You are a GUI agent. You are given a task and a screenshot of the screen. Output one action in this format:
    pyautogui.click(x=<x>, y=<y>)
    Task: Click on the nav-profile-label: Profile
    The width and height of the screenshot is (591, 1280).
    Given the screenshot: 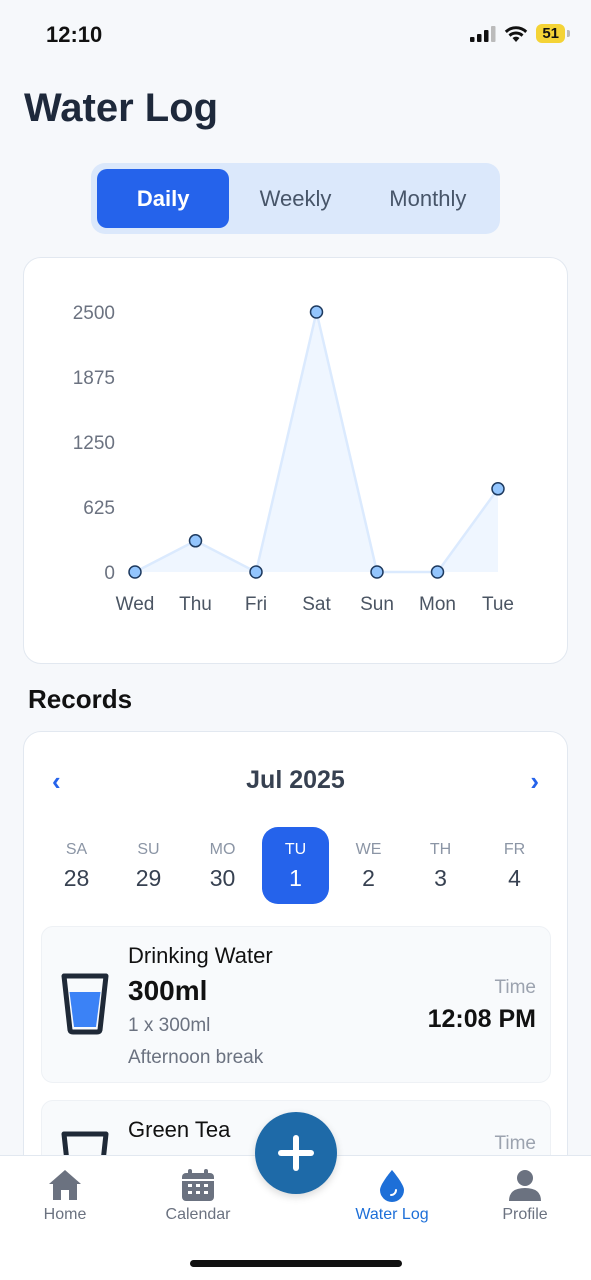 What is the action you would take?
    pyautogui.click(x=525, y=1214)
    